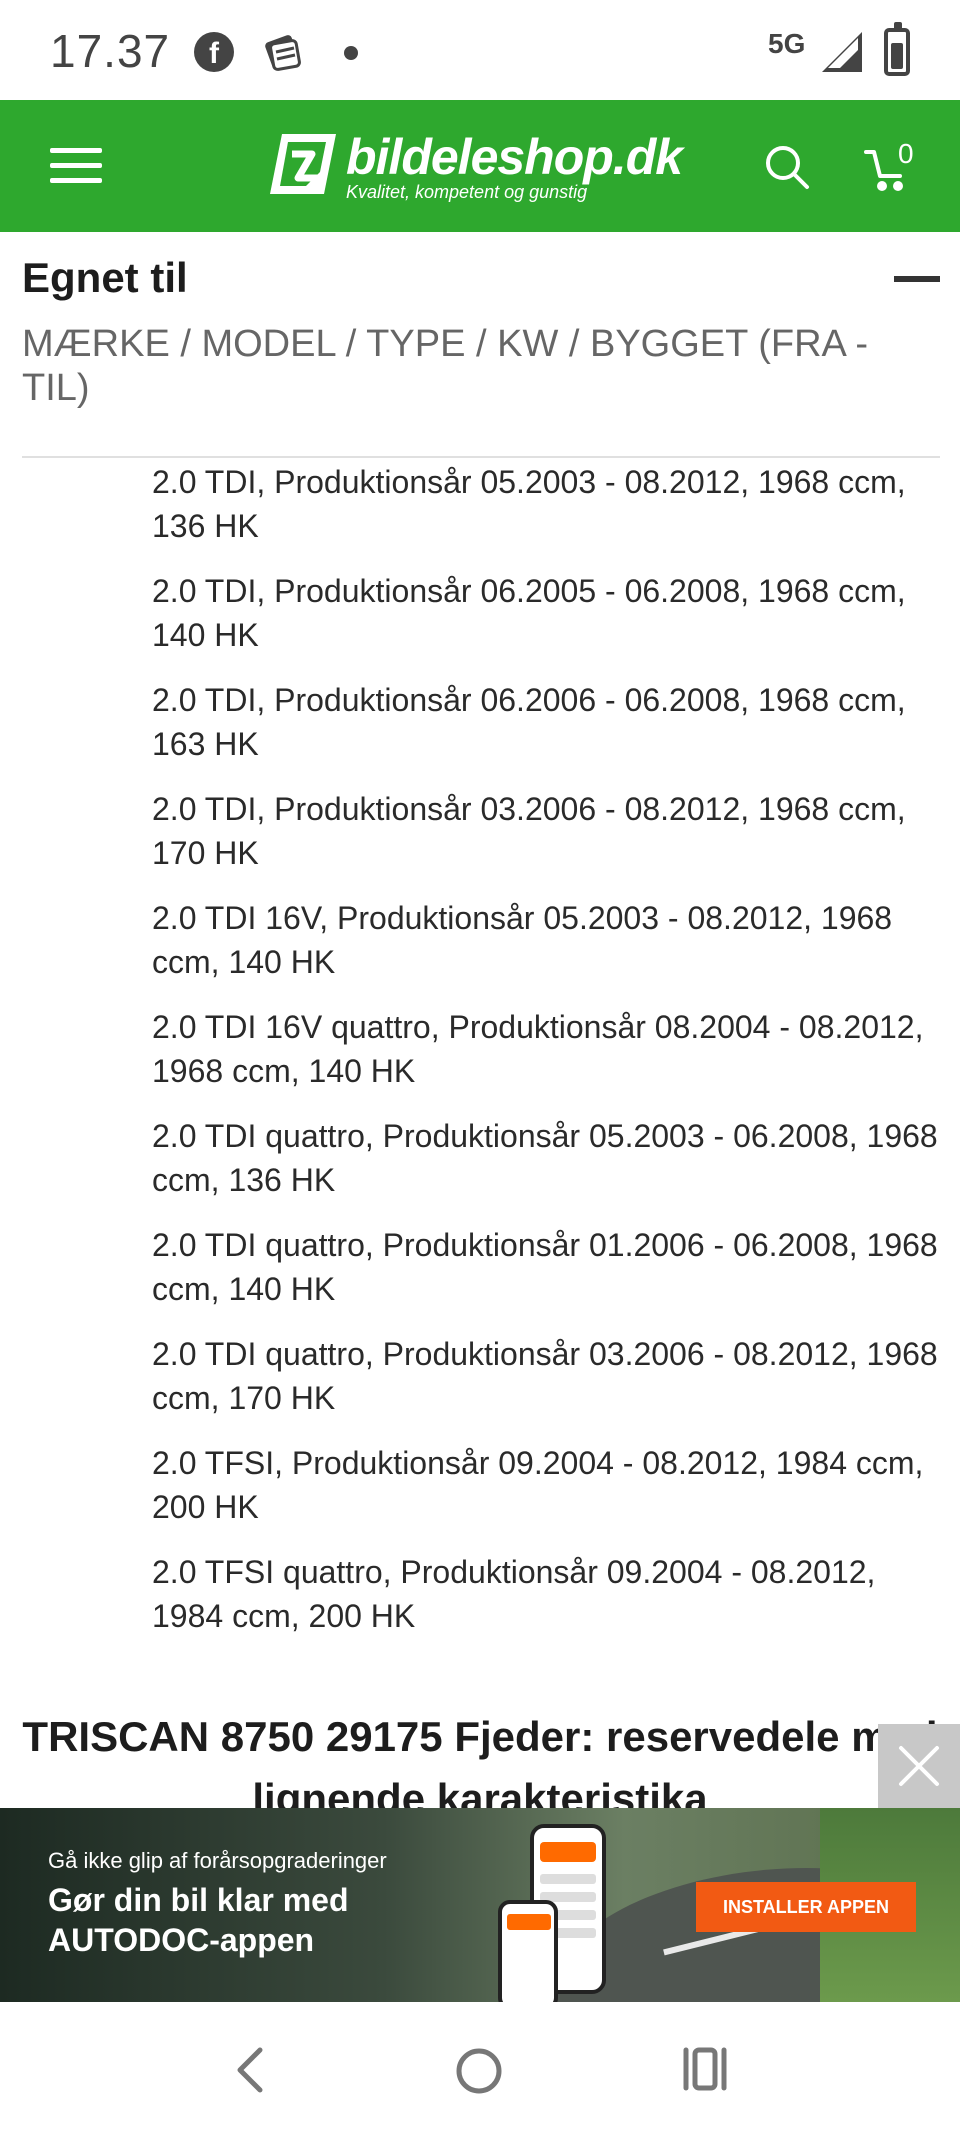 This screenshot has height=2134, width=960. I want to click on section-title: Egnet til, so click(105, 277).